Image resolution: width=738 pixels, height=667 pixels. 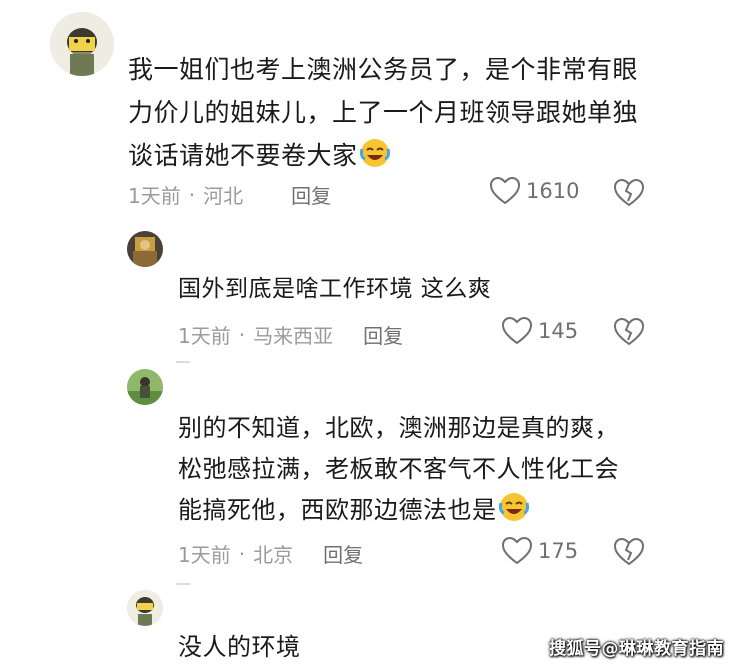 What do you see at coordinates (398, 510) in the screenshot?
I see `comment-line: 能搞死他，西欧那边德法也是` at bounding box center [398, 510].